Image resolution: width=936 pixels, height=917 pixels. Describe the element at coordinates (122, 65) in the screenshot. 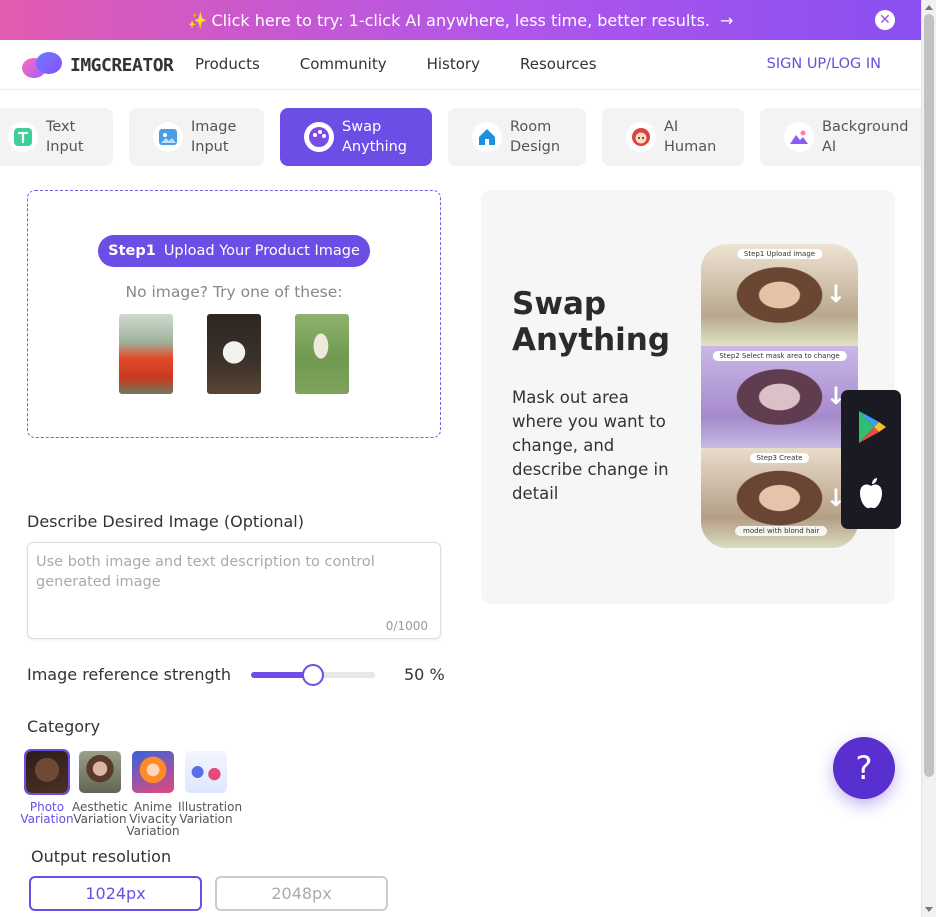

I see `logo-text: IMGCREATOR` at that location.